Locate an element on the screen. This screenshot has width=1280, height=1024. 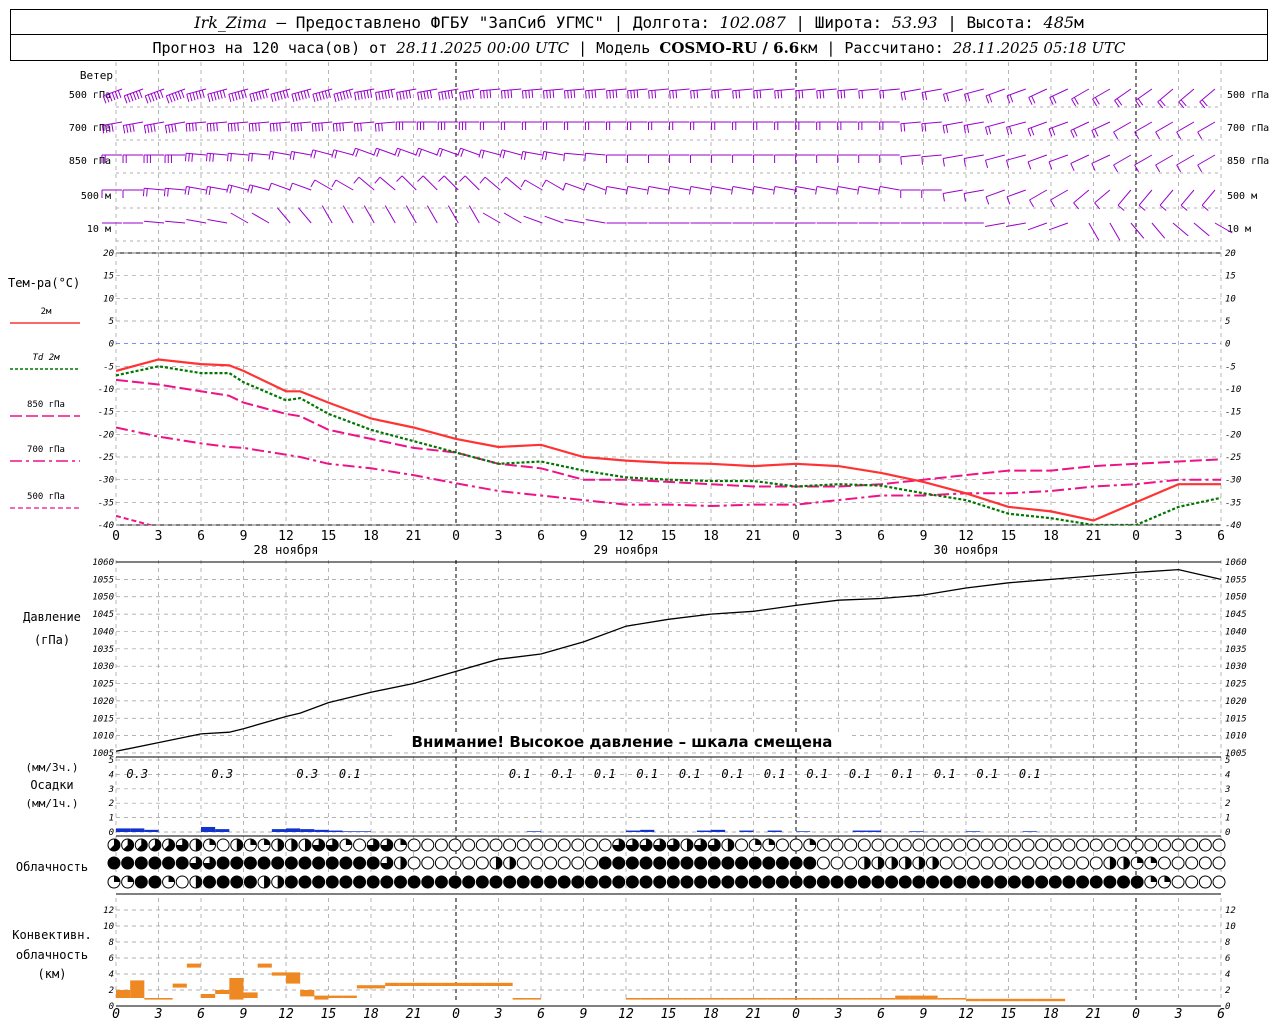
pres-tick-right: 1045 is located at coordinates (1236, 615).